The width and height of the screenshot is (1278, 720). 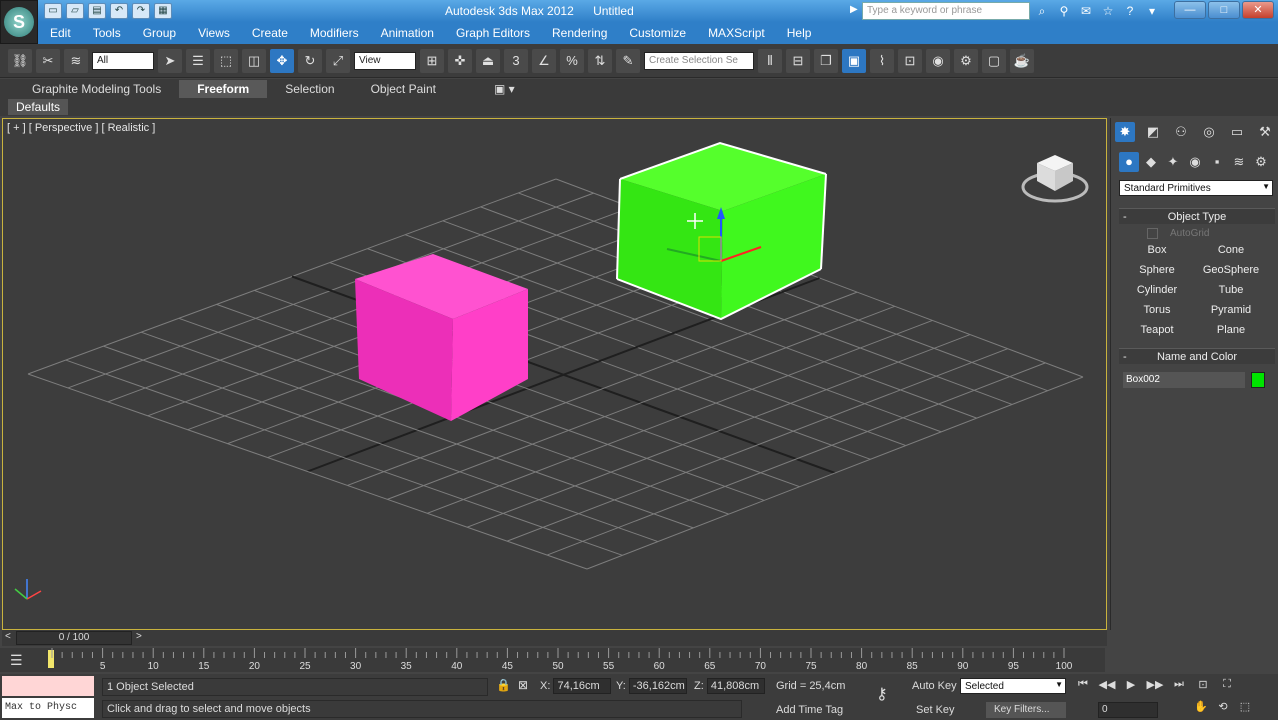 I want to click on current-frame-field: 0, so click(x=1128, y=710).